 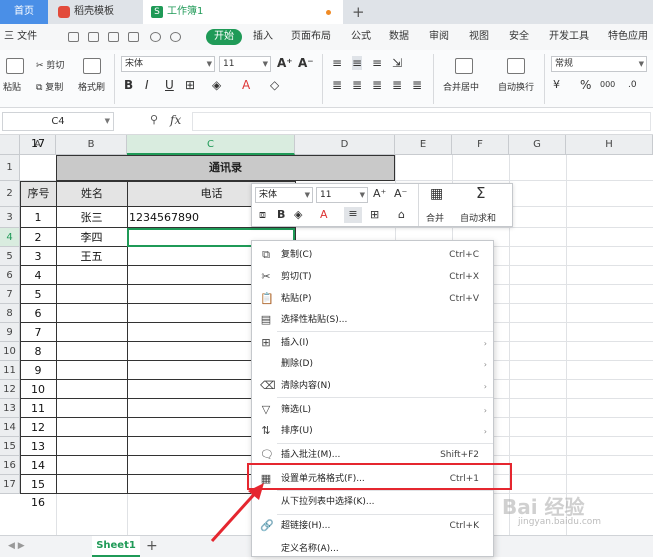 I want to click on watermark-logo: Bai 经验, so click(x=543, y=507).